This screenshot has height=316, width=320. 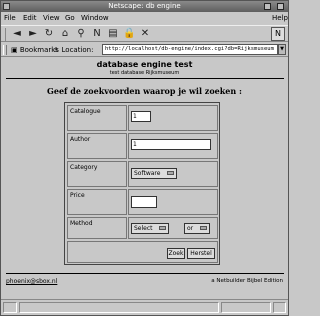 What do you see at coordinates (142, 252) in the screenshot?
I see `button-cell: Zoek Herstel` at bounding box center [142, 252].